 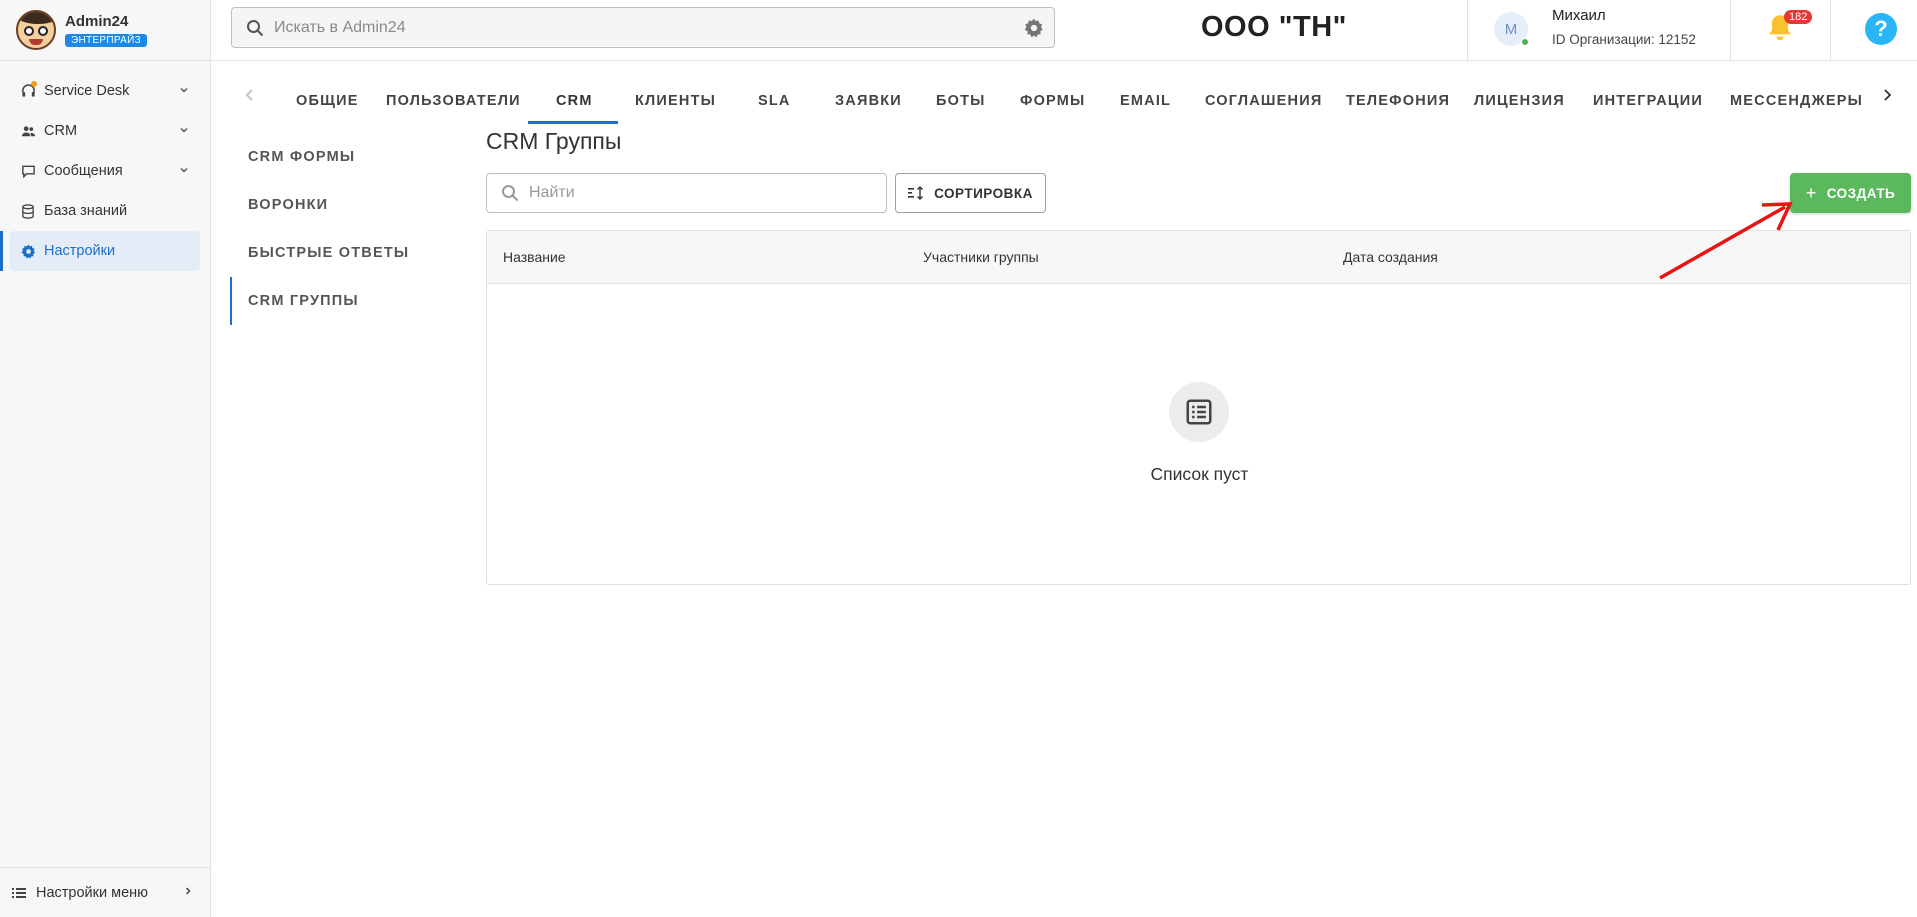 What do you see at coordinates (28, 211) in the screenshot?
I see `database-icon` at bounding box center [28, 211].